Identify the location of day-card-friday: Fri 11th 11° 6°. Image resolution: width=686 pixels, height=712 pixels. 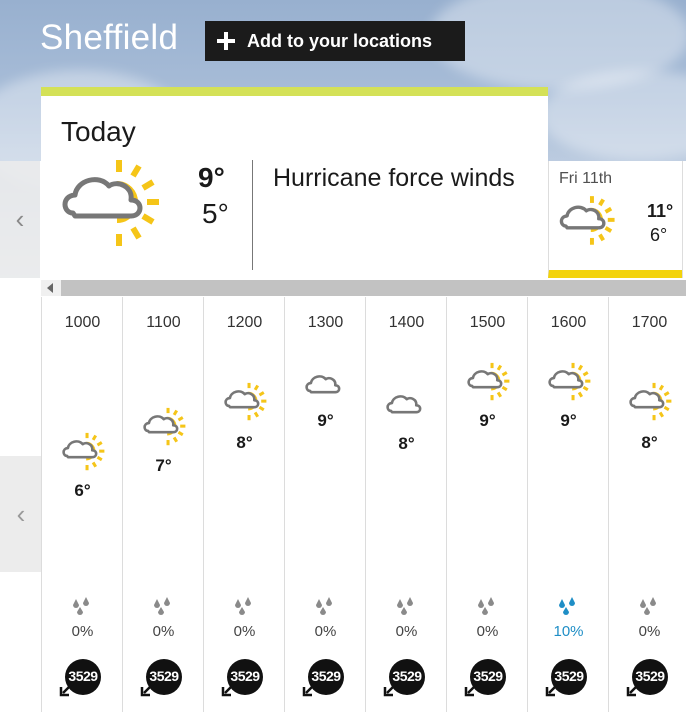
(615, 219).